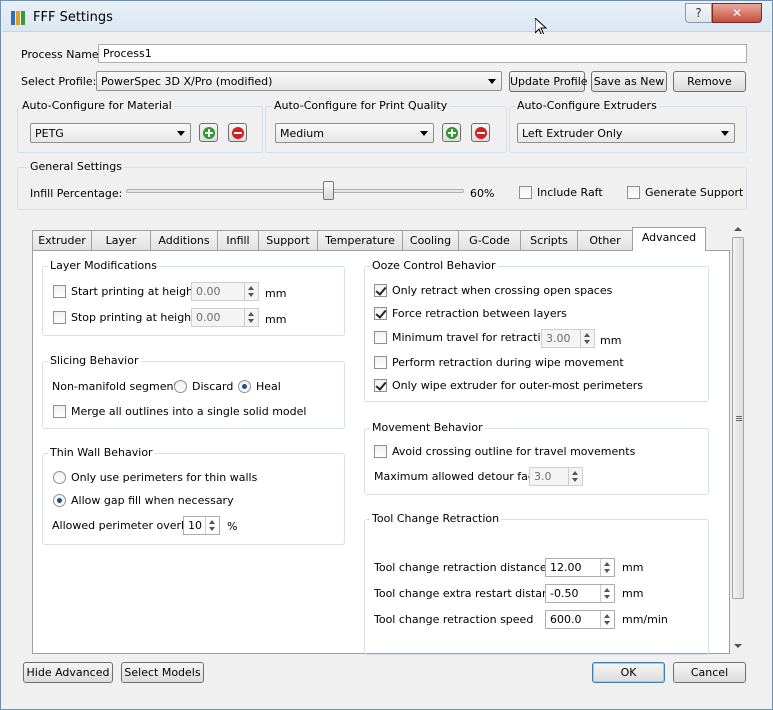 This screenshot has width=773, height=710. I want to click on extruders-group-title: Auto-Configure Extruders, so click(587, 105).